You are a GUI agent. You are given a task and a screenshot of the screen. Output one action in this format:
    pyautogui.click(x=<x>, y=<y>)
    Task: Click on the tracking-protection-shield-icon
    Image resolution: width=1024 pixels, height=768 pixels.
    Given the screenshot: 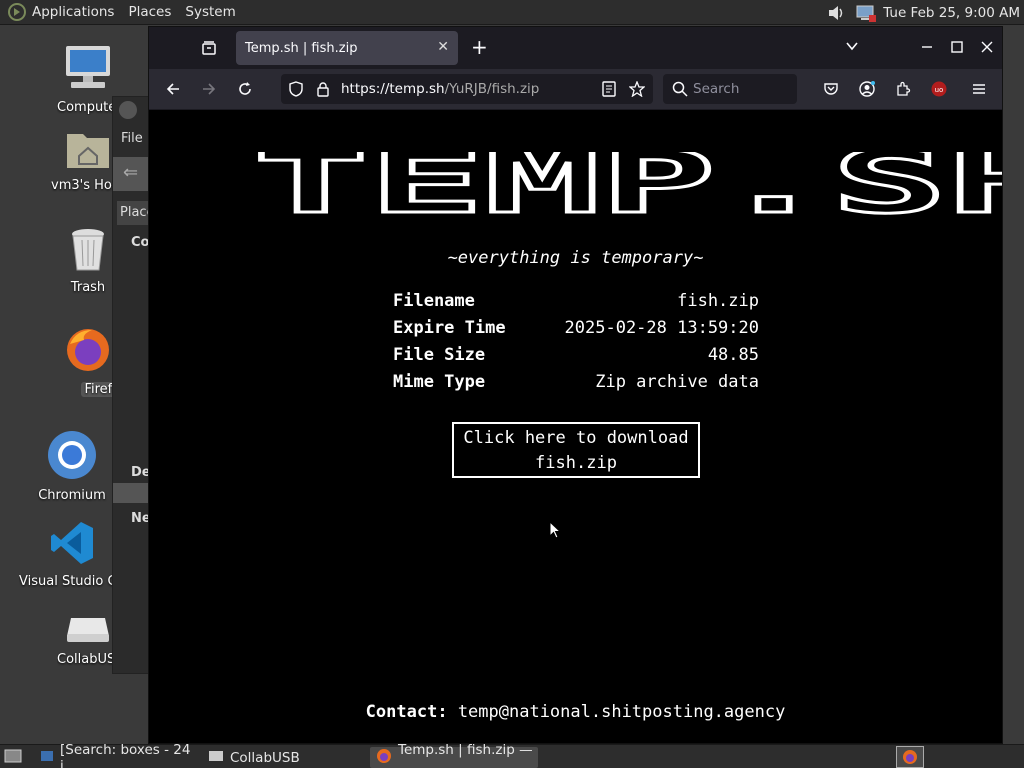 What is the action you would take?
    pyautogui.click(x=296, y=90)
    